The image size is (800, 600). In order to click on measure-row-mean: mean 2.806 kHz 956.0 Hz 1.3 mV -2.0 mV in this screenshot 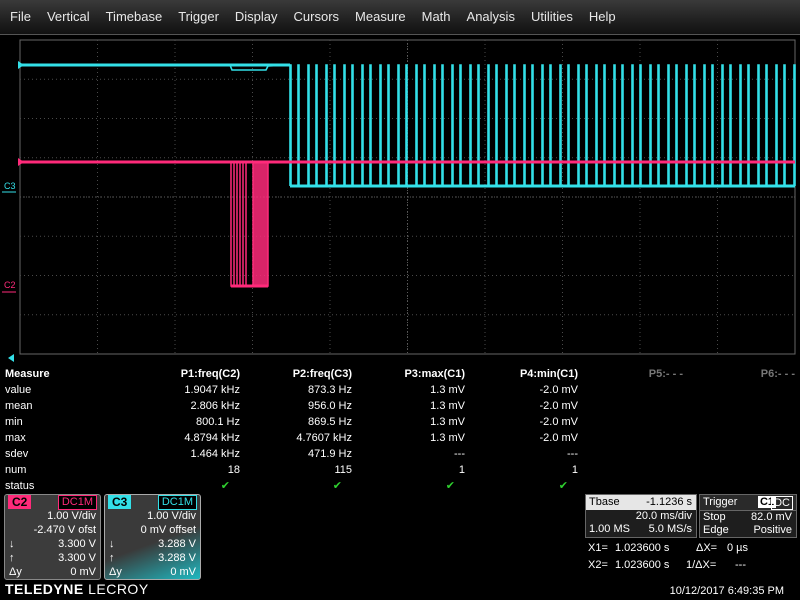, I will do `click(400, 406)`.